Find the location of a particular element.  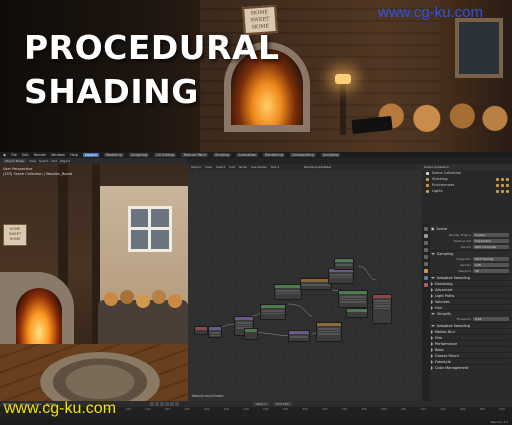

render-samples-field: 128 is located at coordinates (491, 265).